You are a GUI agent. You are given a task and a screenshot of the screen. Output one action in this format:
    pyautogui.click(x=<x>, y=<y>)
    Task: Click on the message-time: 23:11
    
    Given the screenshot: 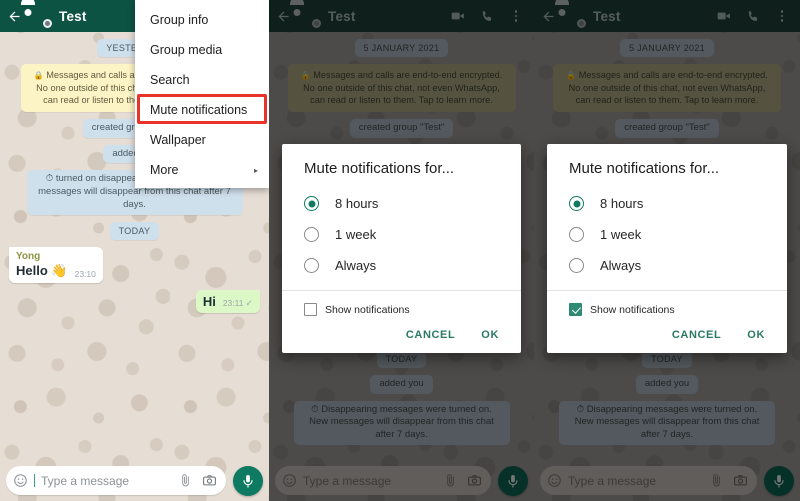 What is the action you would take?
    pyautogui.click(x=233, y=303)
    